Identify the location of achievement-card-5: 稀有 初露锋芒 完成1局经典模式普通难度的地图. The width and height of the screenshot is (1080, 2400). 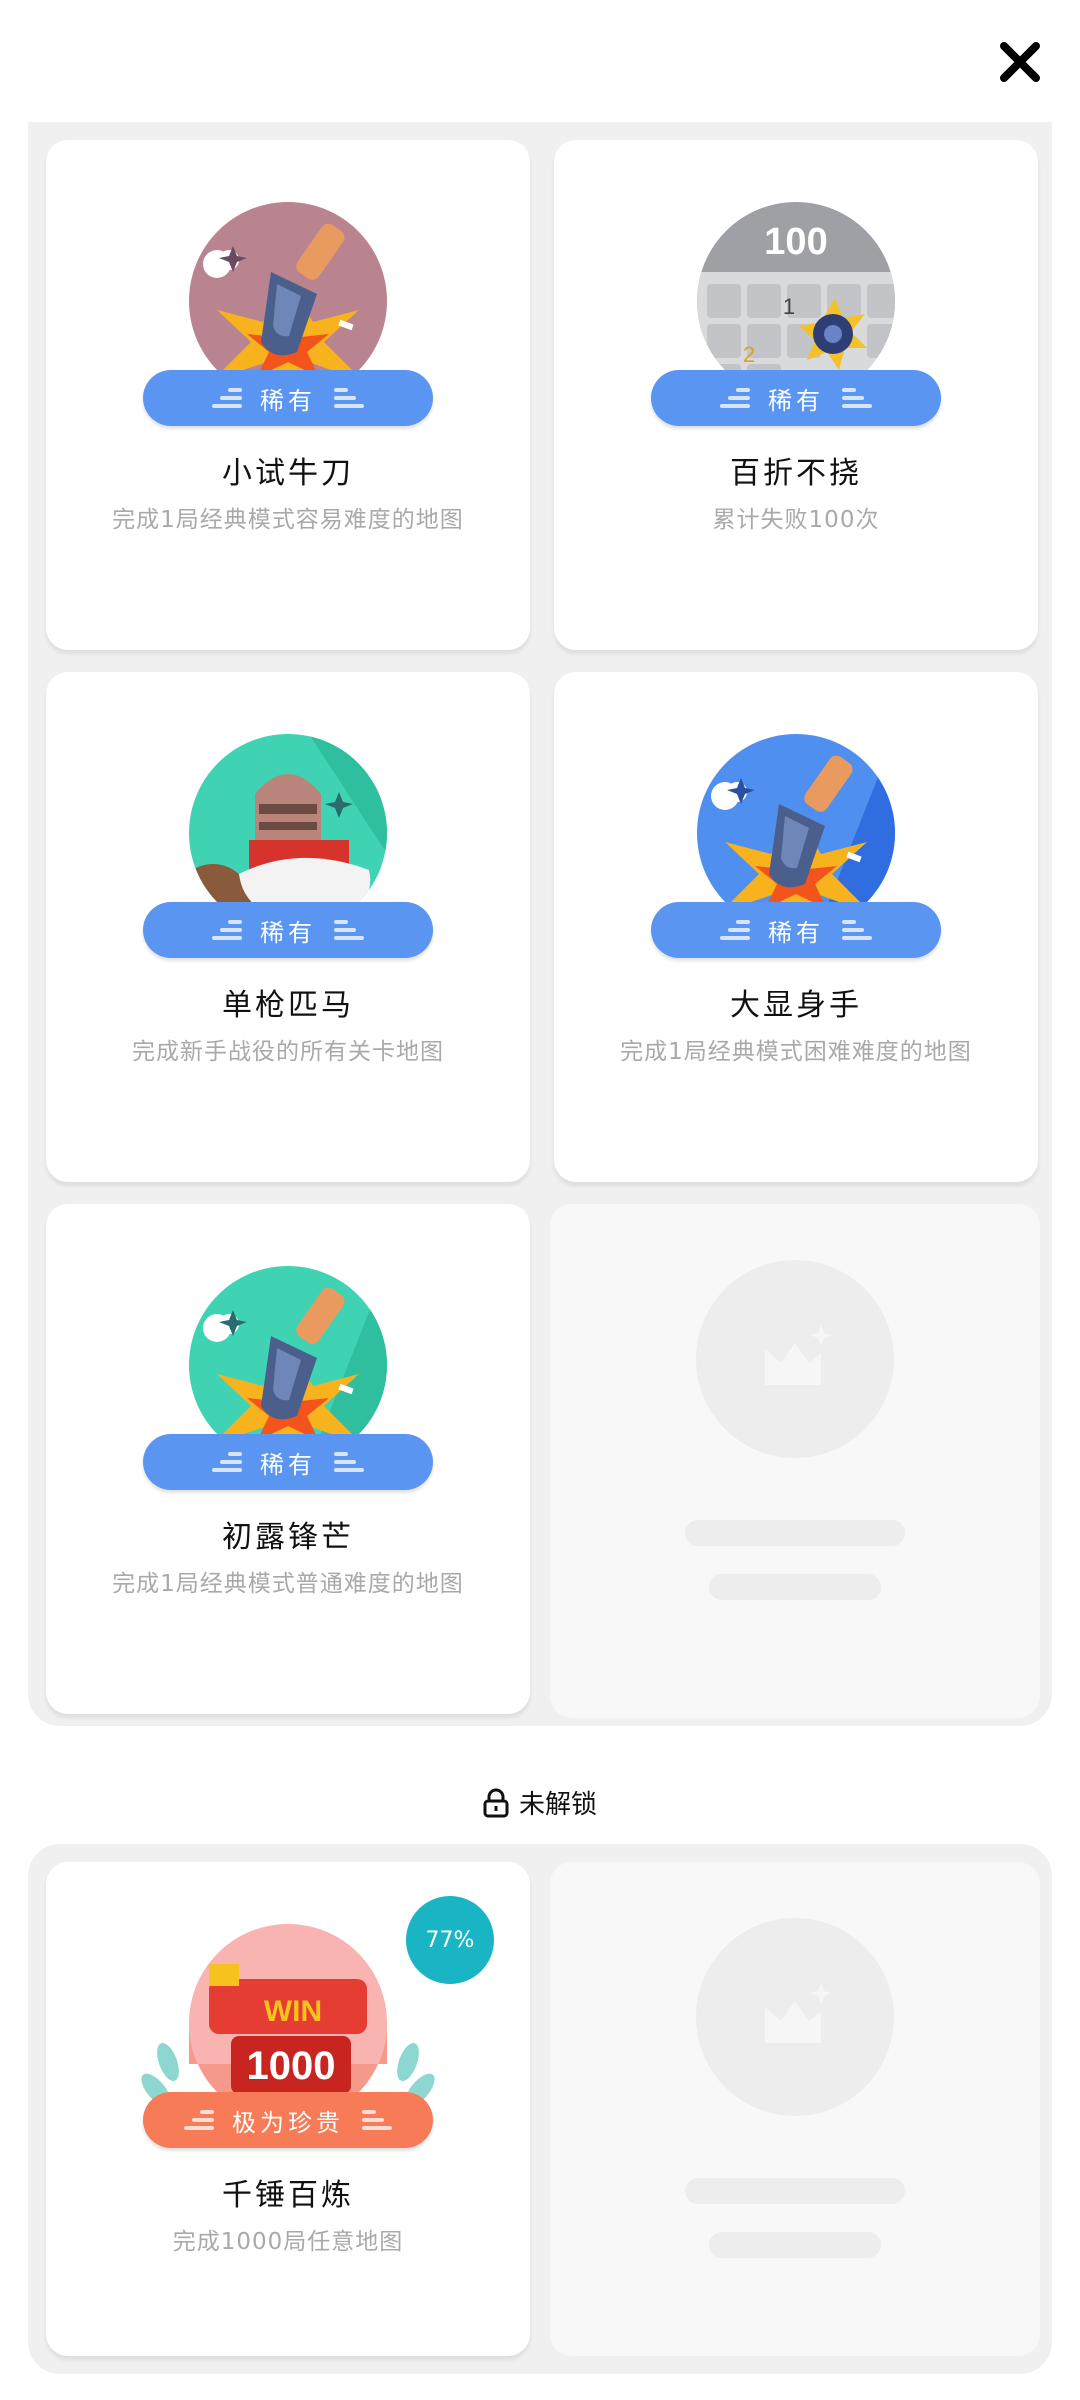
(288, 1459).